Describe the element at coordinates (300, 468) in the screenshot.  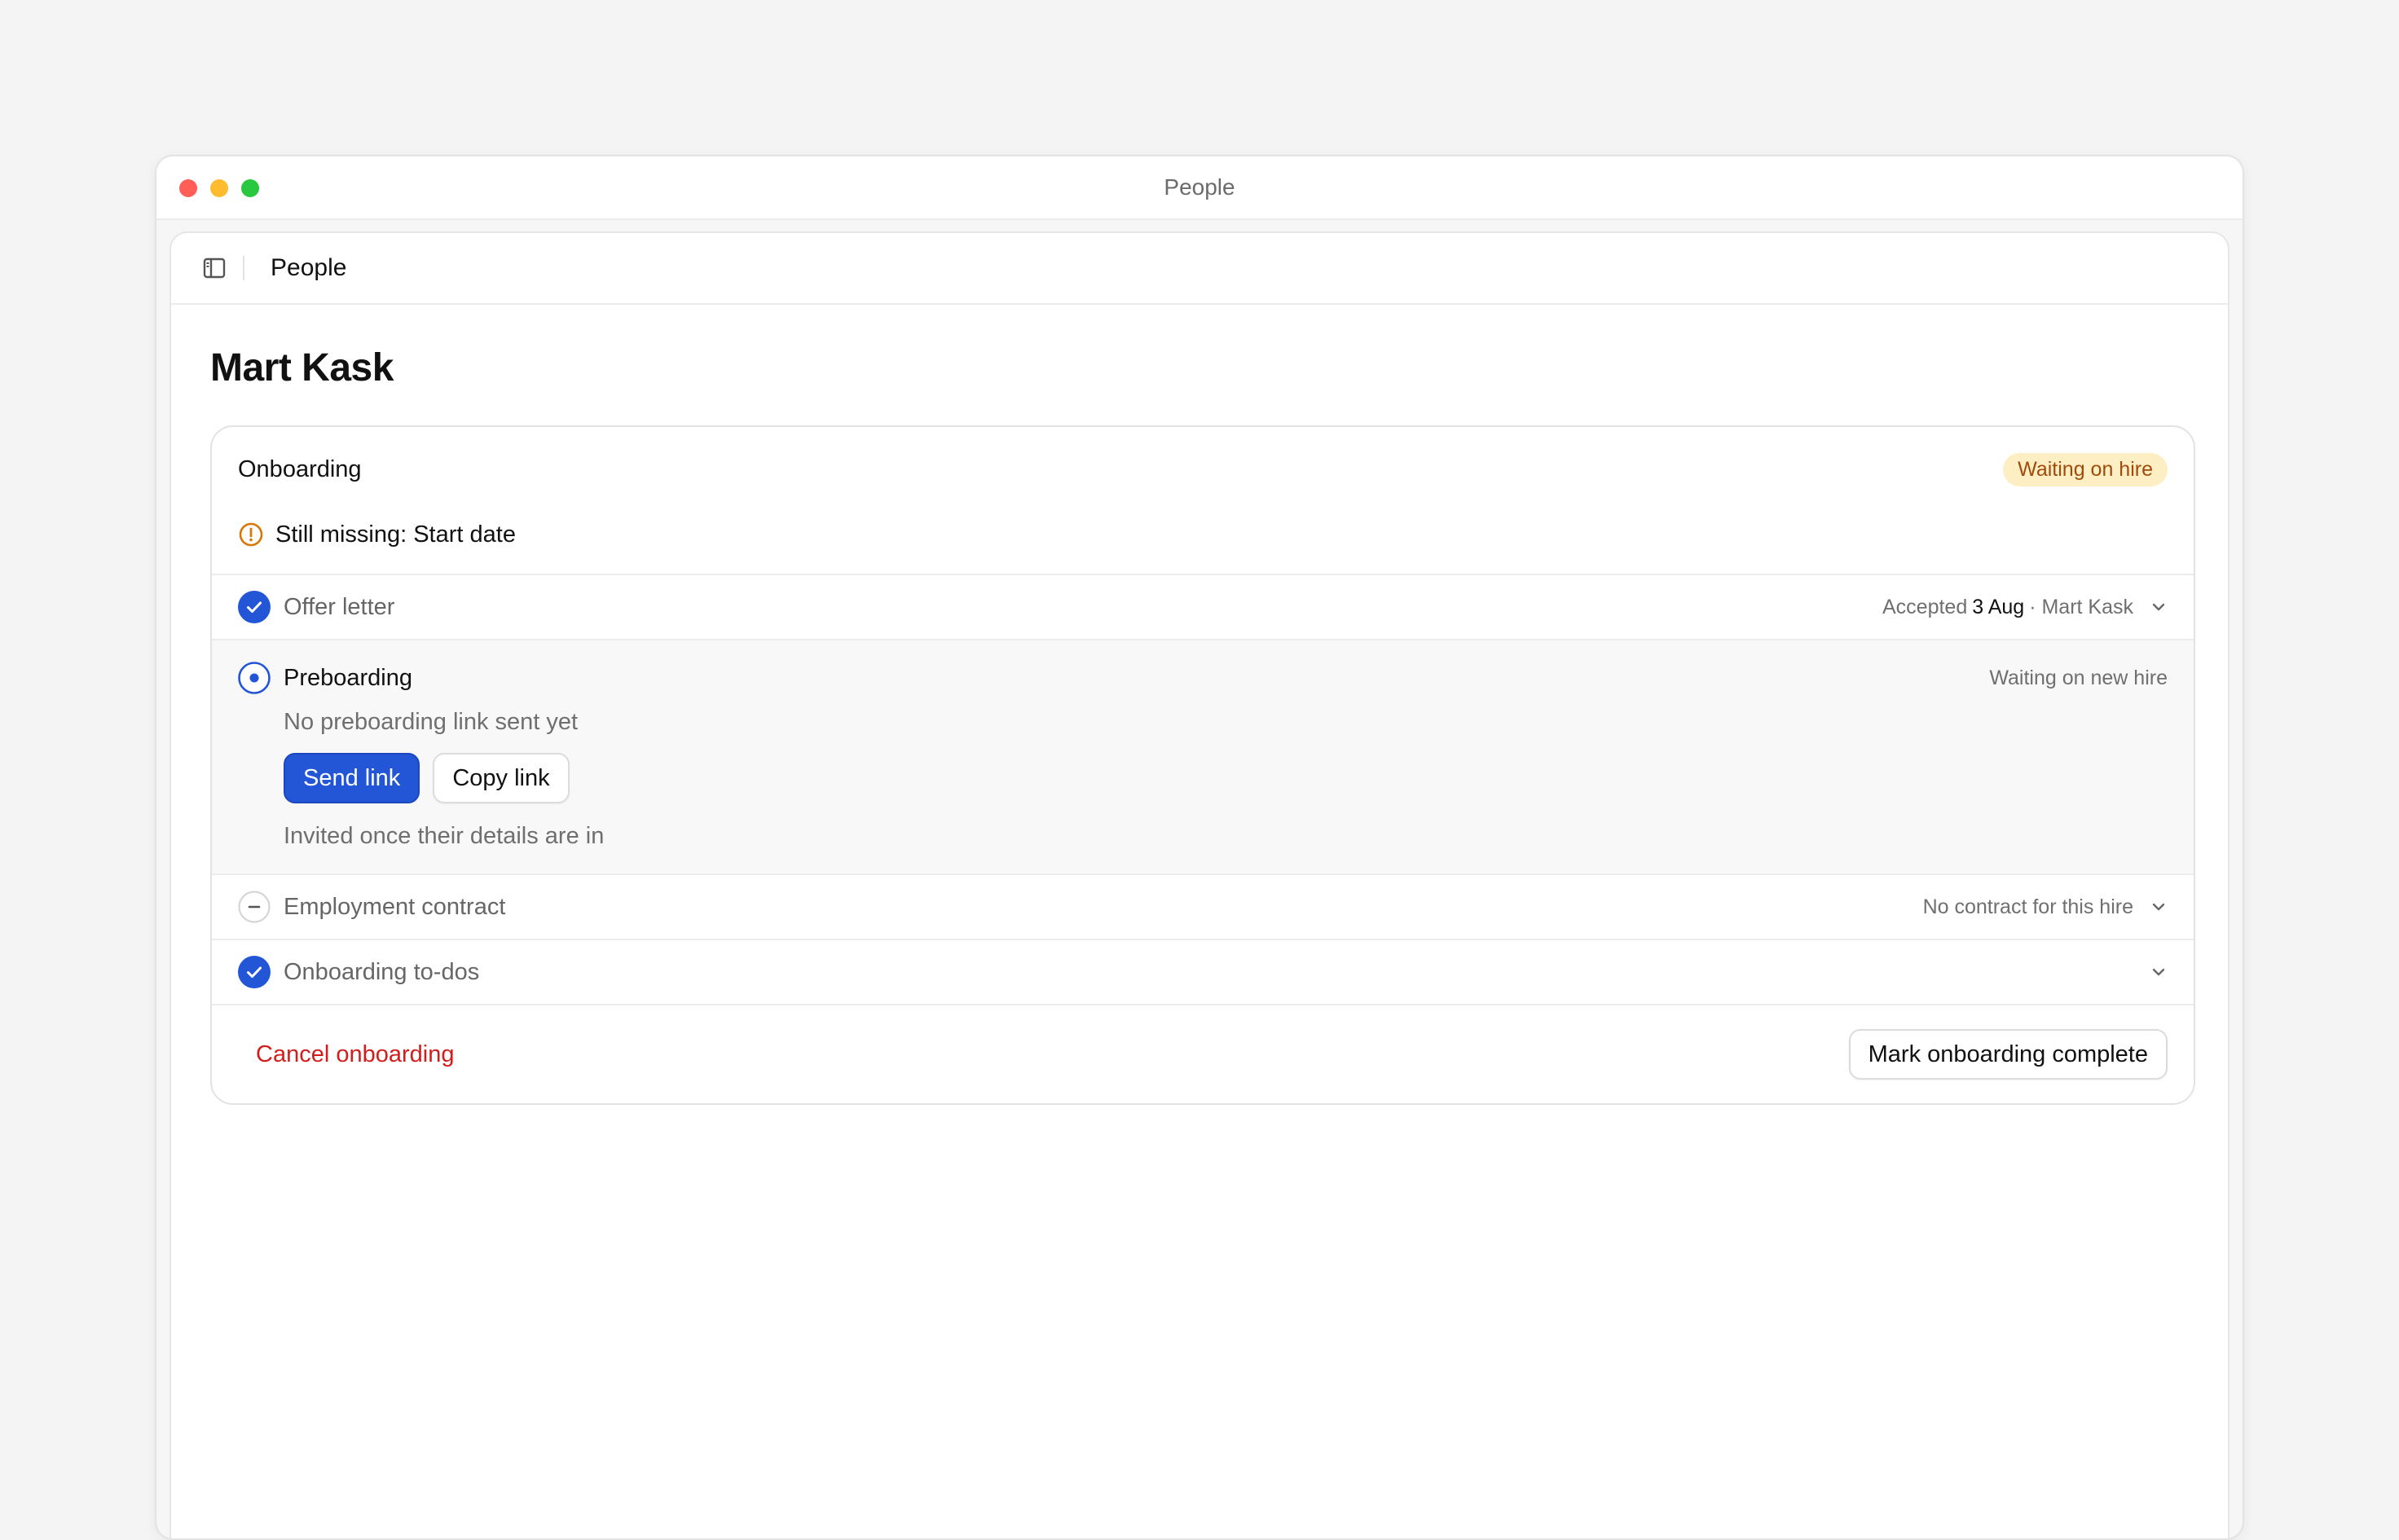
I see `onboarding-title: Onboarding` at that location.